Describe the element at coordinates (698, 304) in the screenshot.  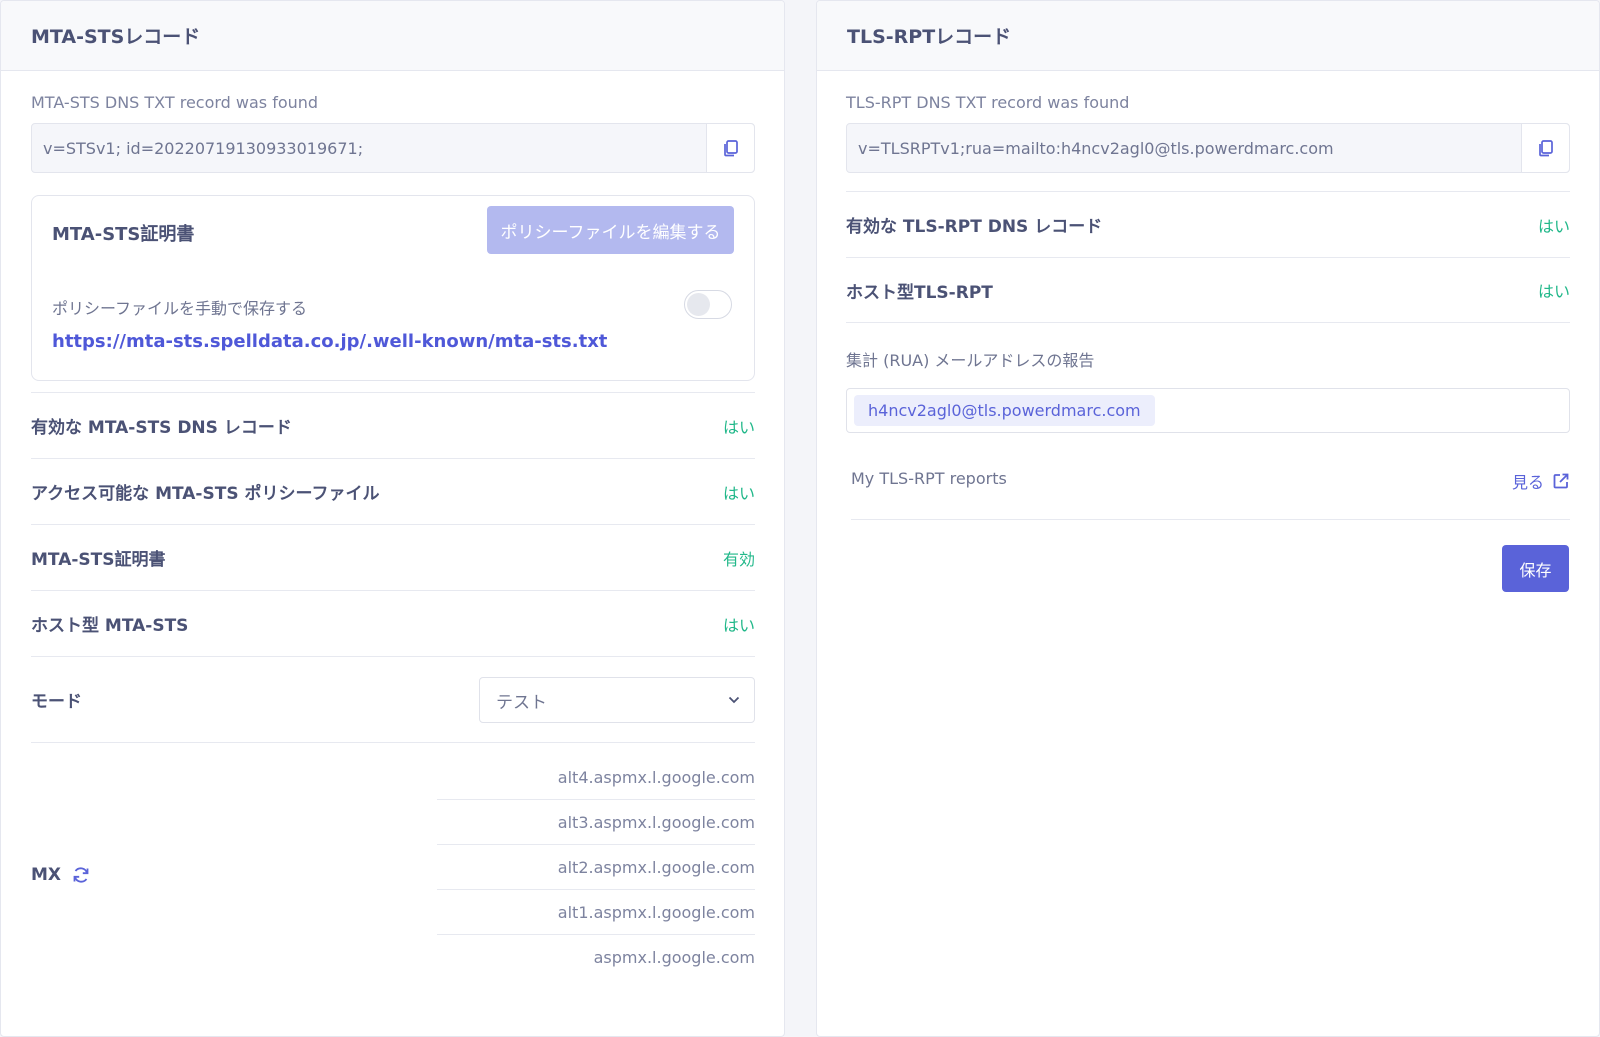
I see `toggle-knob` at that location.